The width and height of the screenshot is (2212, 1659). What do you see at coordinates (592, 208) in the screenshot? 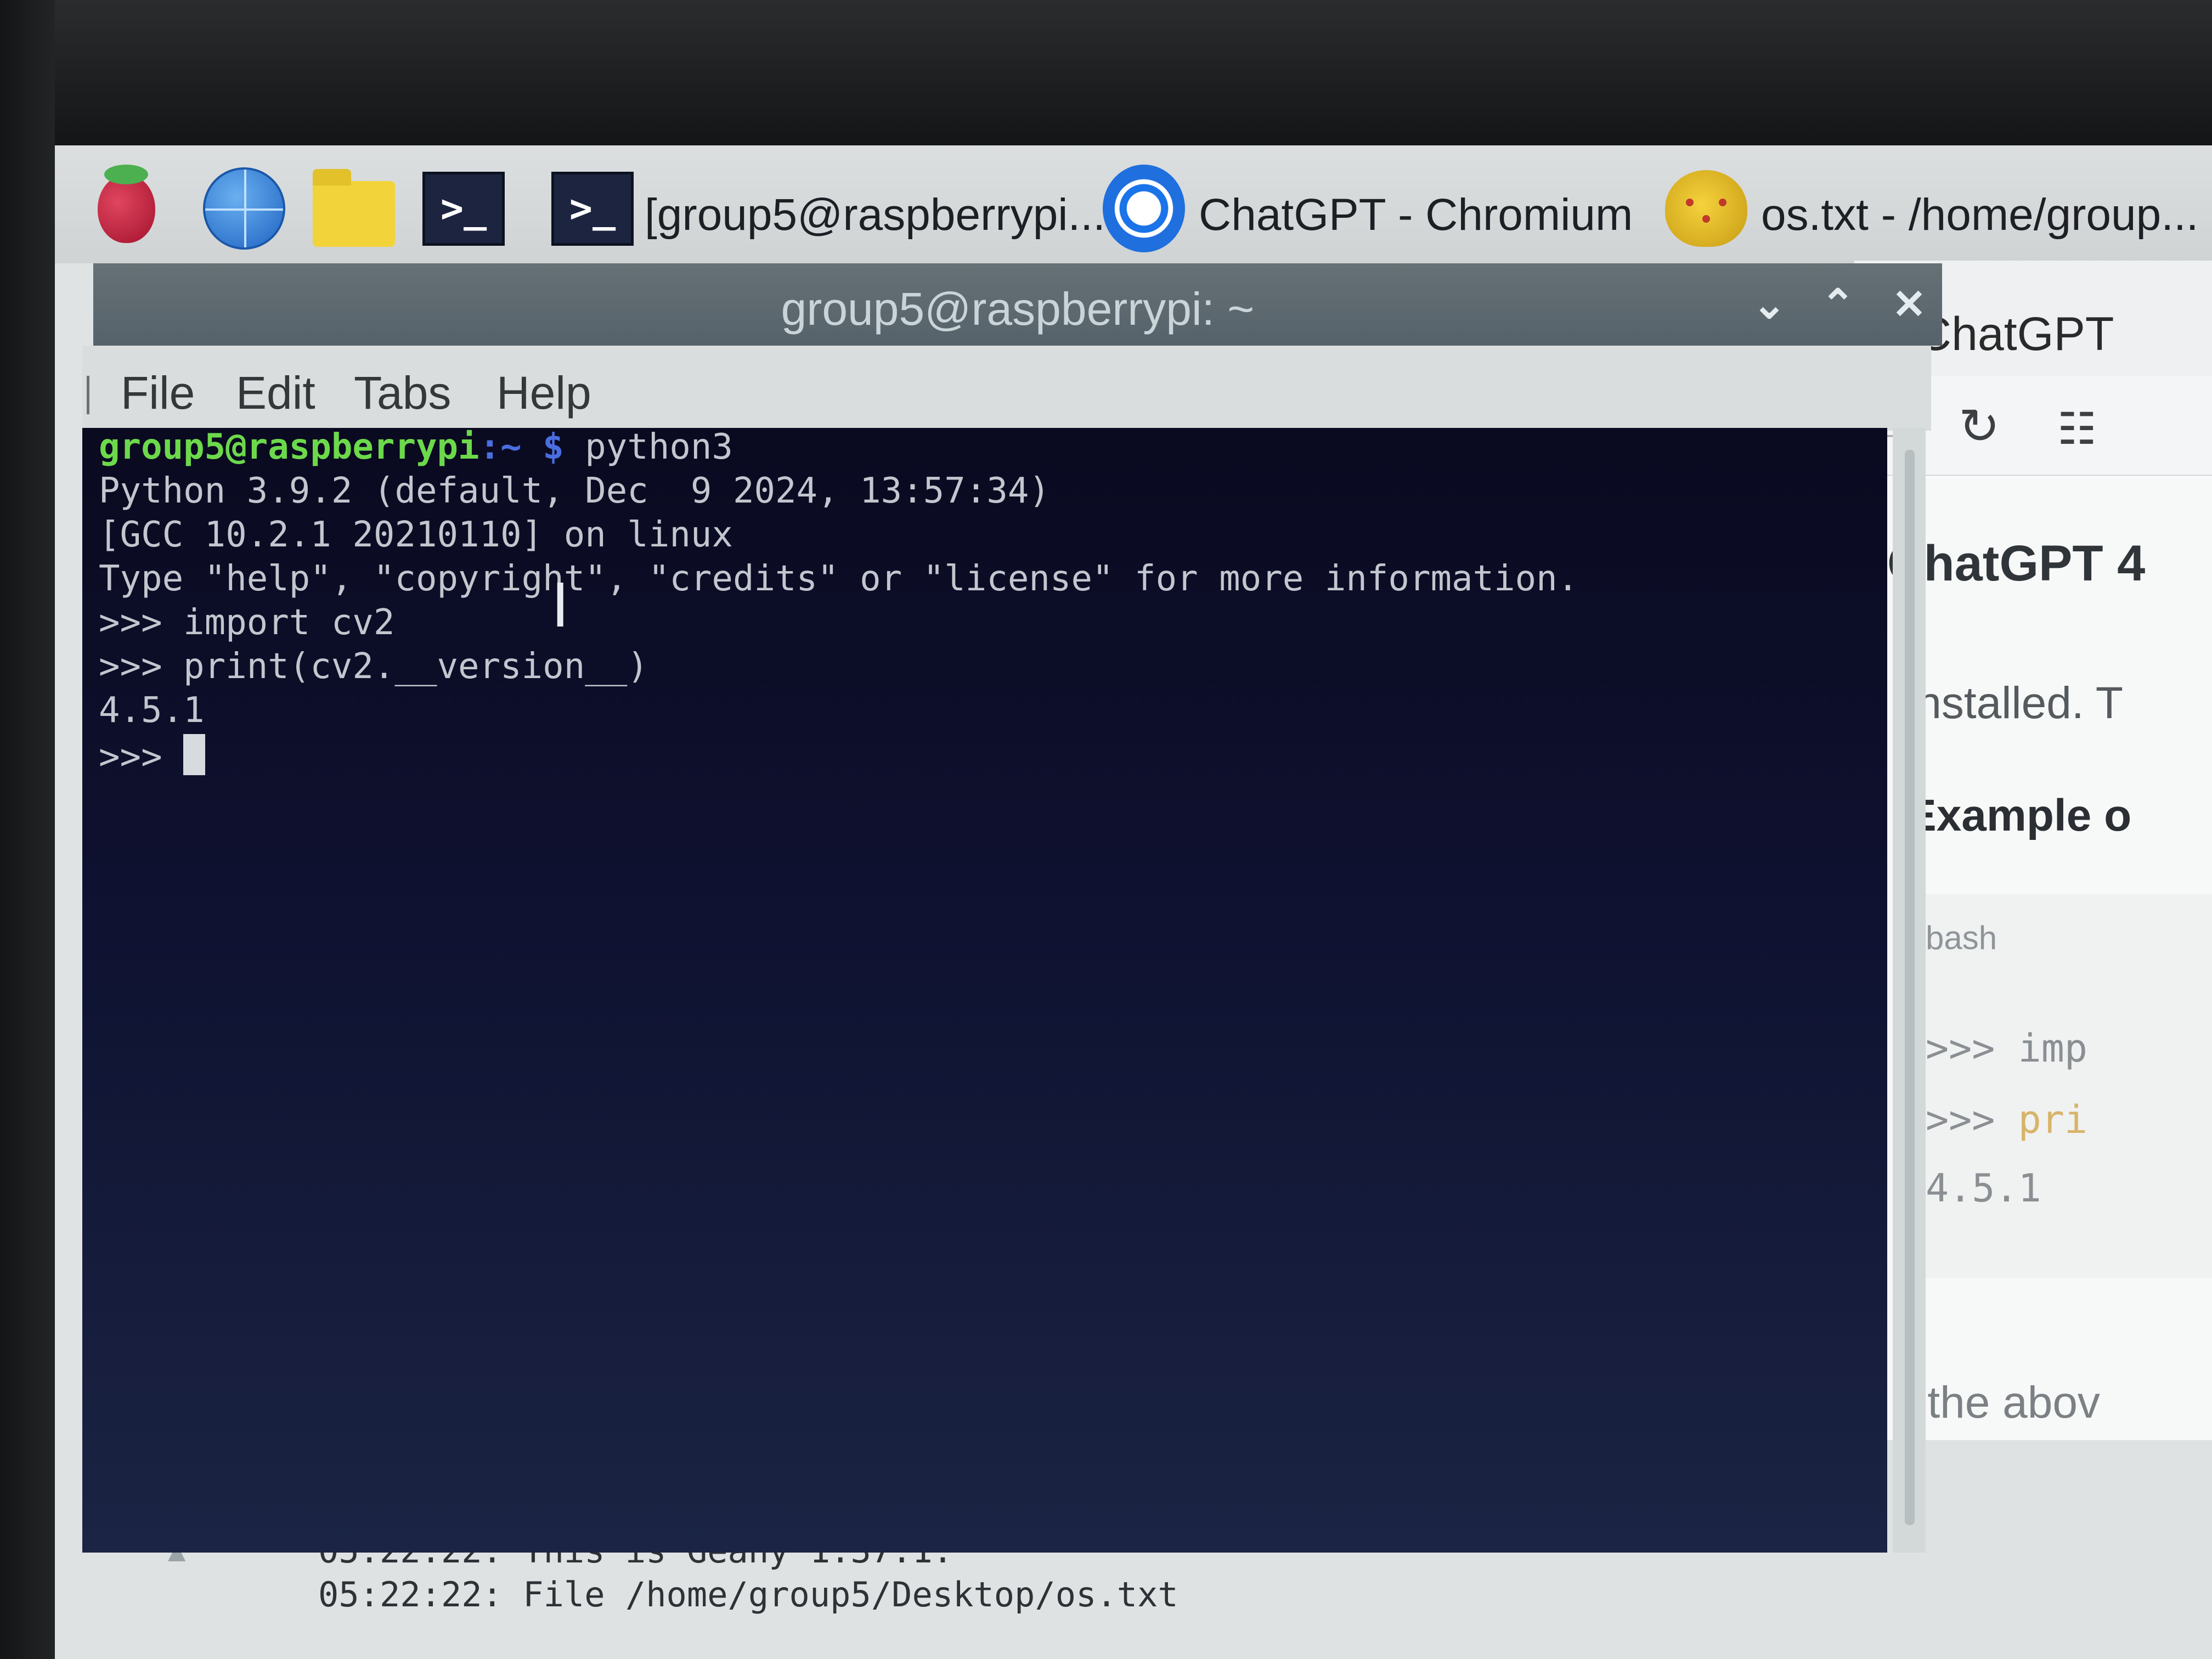
I see `terminal-task-icon: >_` at bounding box center [592, 208].